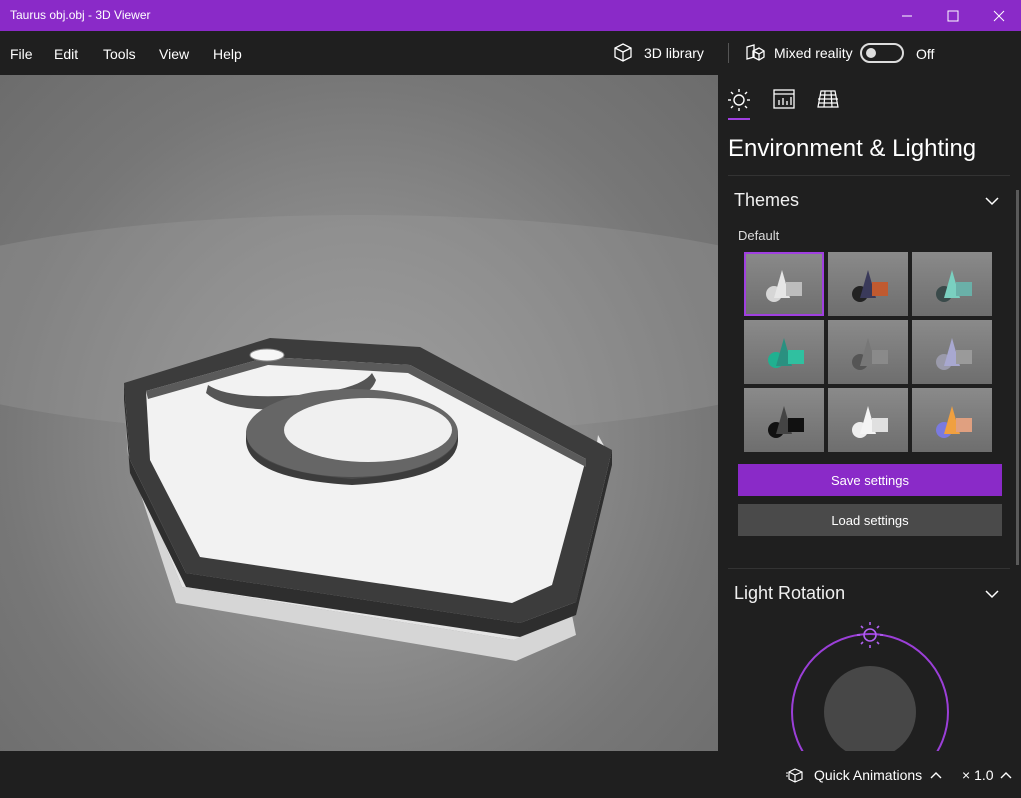  I want to click on mixed-reality-button: Mixed reality, so click(798, 53).